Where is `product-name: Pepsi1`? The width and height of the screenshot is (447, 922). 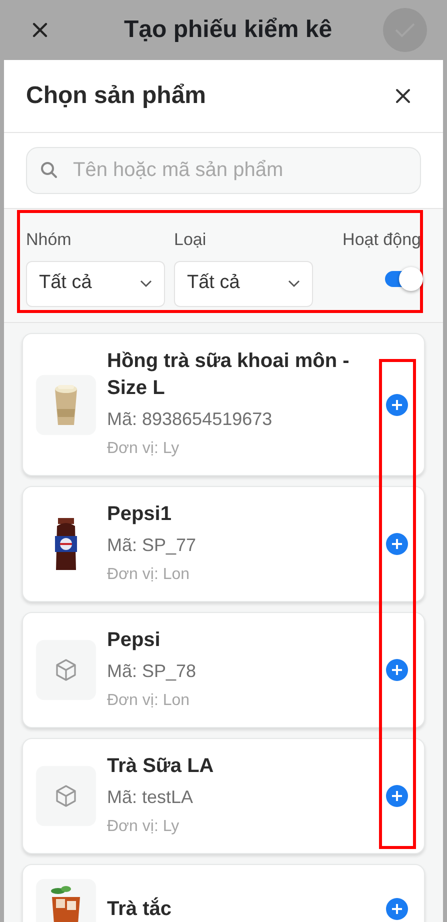 product-name: Pepsi1 is located at coordinates (139, 514).